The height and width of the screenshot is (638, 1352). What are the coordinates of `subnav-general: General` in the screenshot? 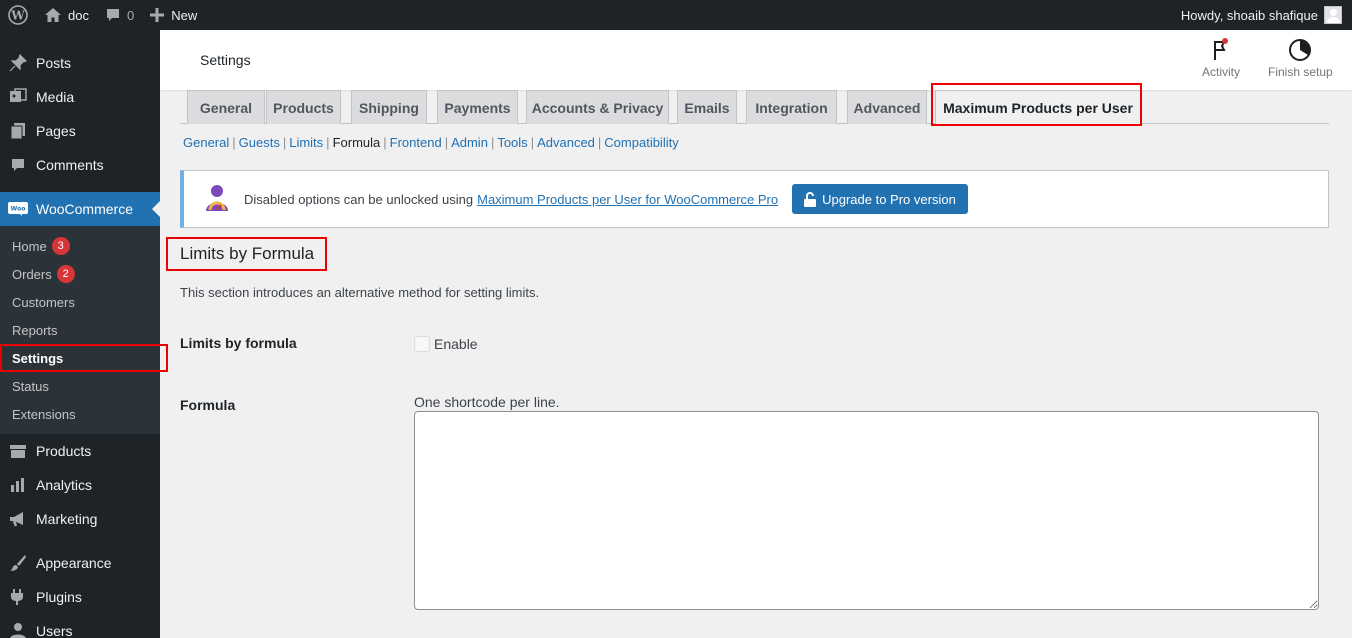 It's located at (206, 142).